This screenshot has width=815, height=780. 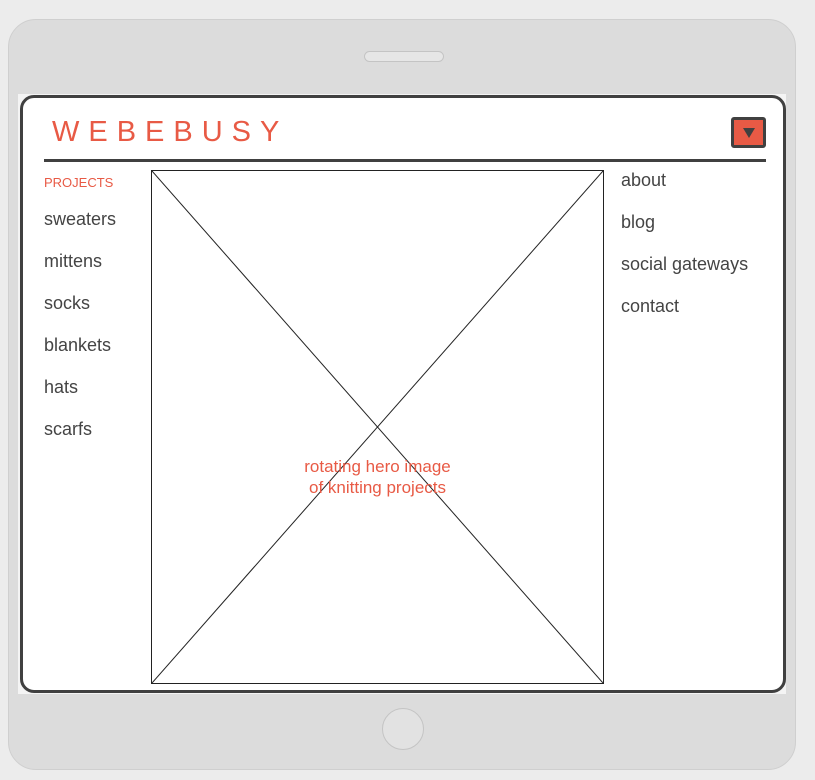 What do you see at coordinates (79, 182) in the screenshot?
I see `projects-heading: PROJECTS` at bounding box center [79, 182].